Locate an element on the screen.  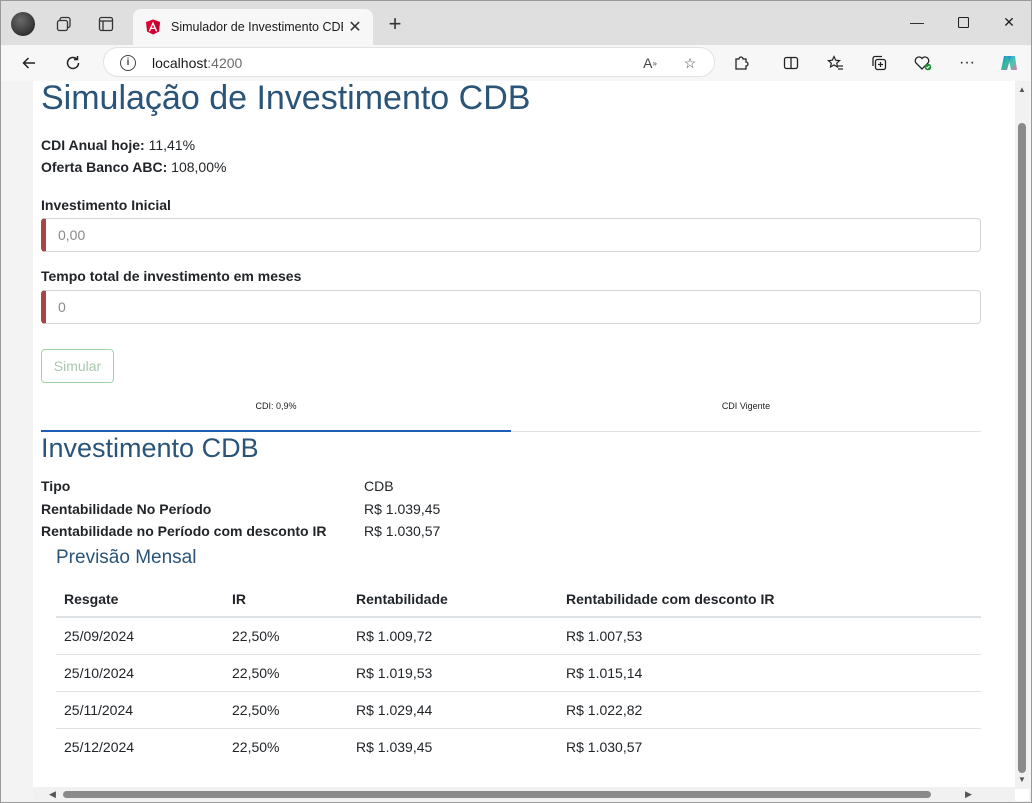
cdi-tabs: CDI: 0,9% CDI Vigente is located at coordinates (511, 413).